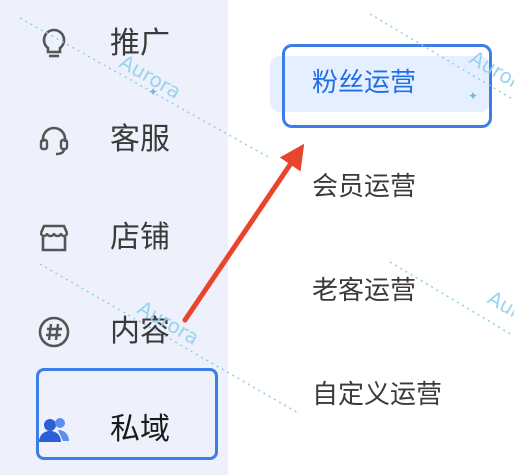  What do you see at coordinates (127, 414) in the screenshot?
I see `active-item-highlight-box` at bounding box center [127, 414].